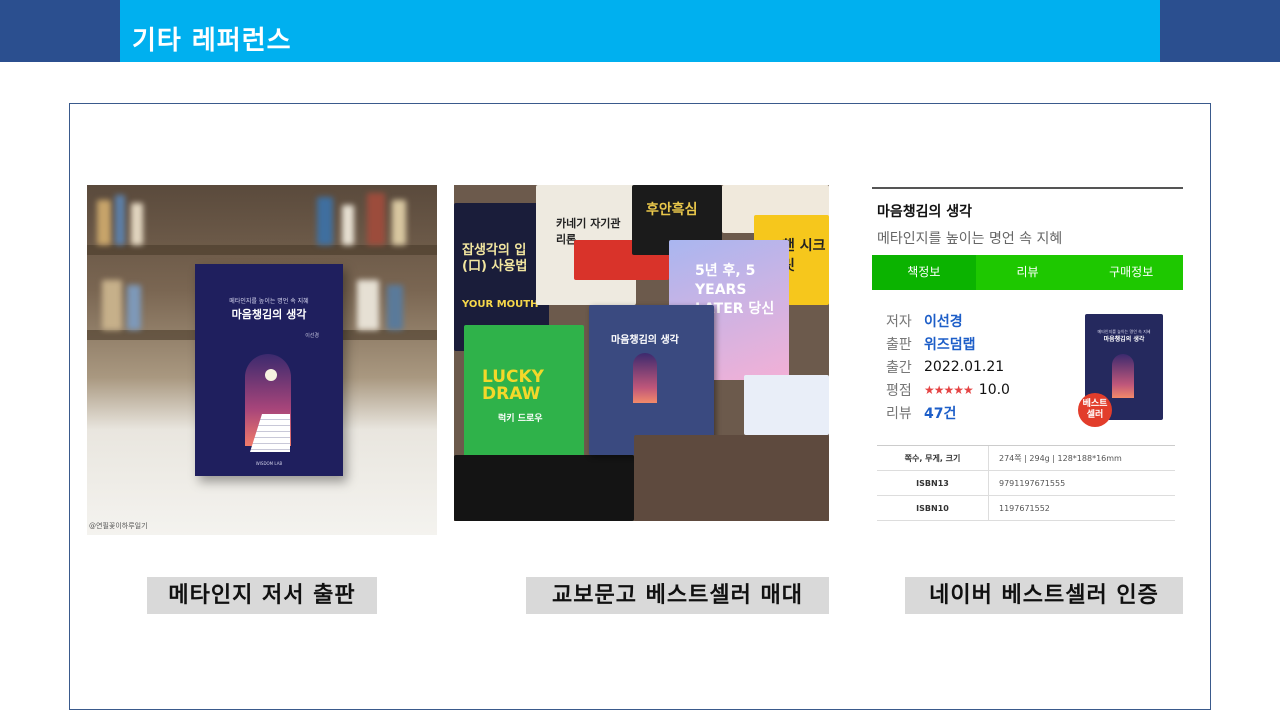  Describe the element at coordinates (899, 413) in the screenshot. I see `info-label: 리뷰` at that location.